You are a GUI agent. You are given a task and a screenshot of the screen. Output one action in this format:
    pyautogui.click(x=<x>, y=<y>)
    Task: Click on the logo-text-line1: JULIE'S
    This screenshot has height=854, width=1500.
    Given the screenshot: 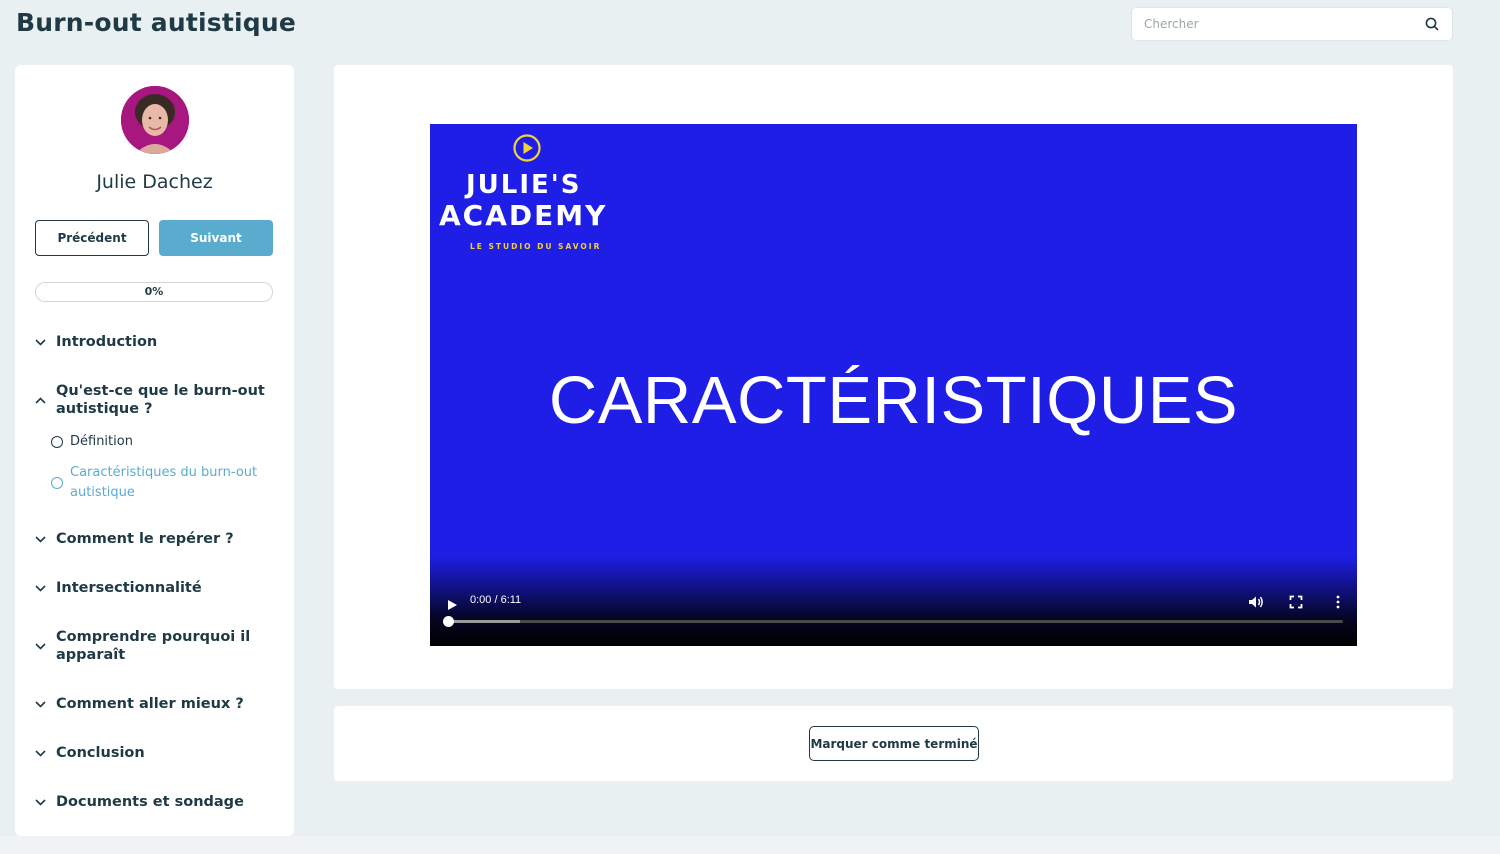 What is the action you would take?
    pyautogui.click(x=524, y=185)
    